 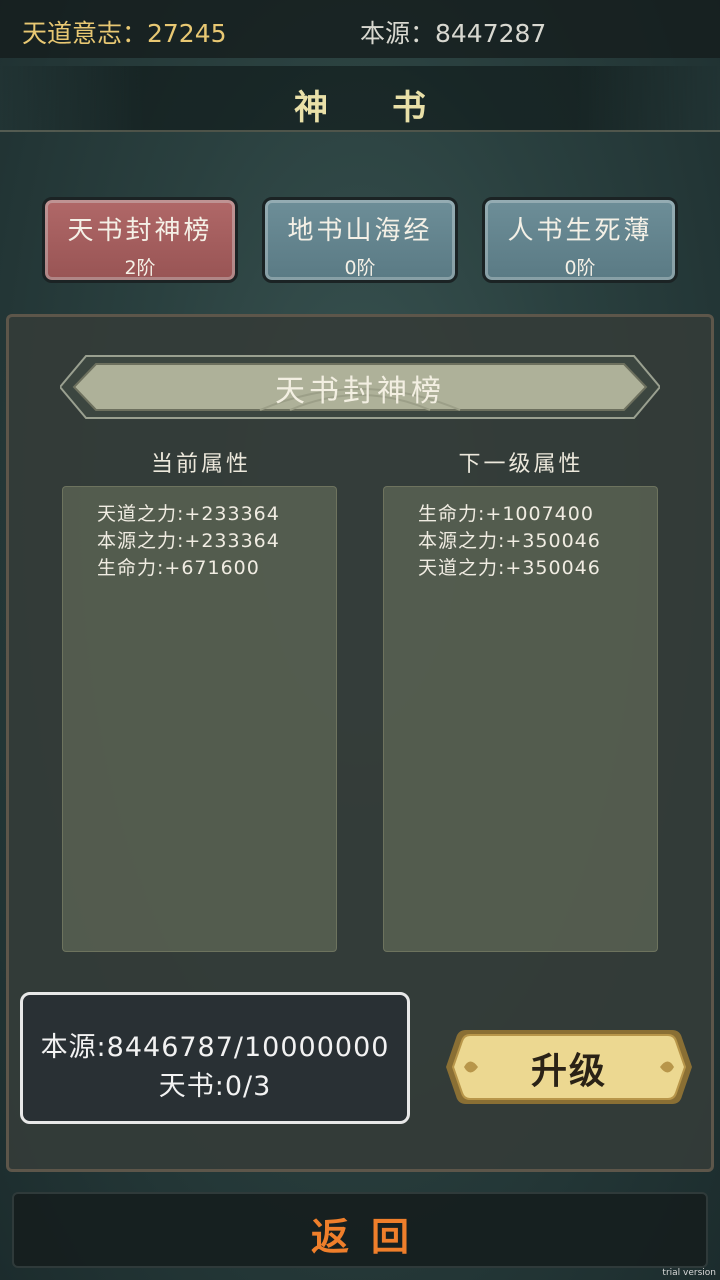 I want to click on current-attributes-box: 天道之力:+233364 本源之力:+233364 生命力:+671600, so click(x=199, y=719).